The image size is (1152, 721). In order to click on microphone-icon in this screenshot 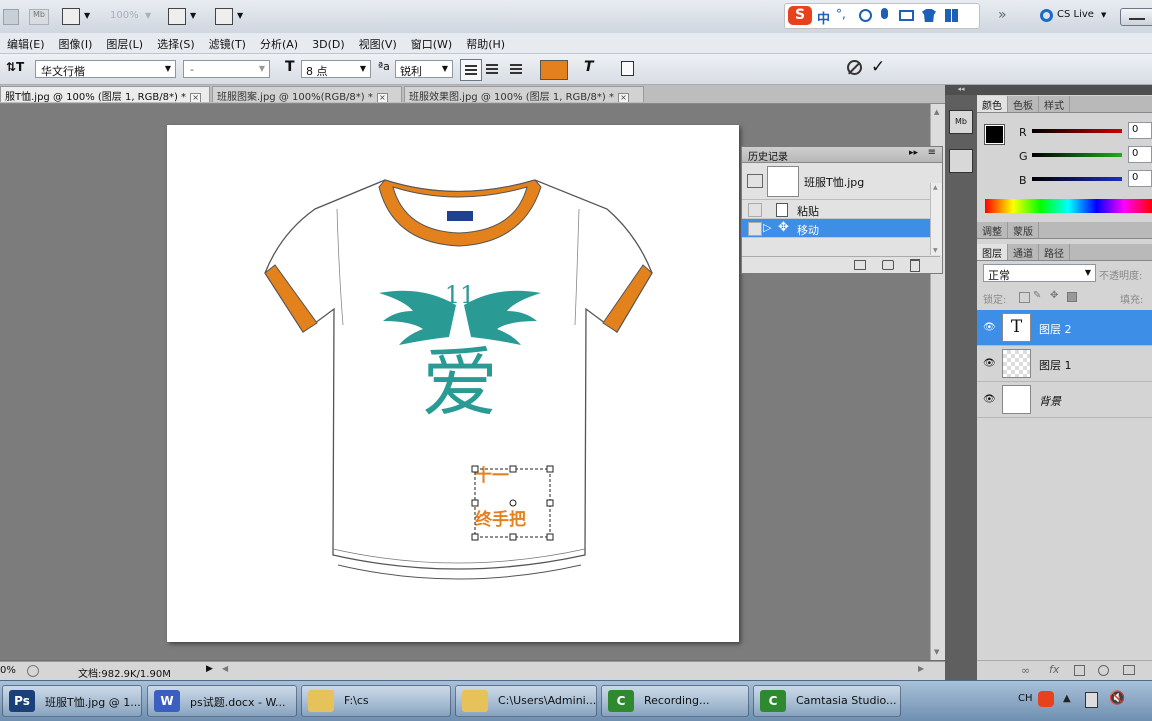, I will do `click(884, 13)`.